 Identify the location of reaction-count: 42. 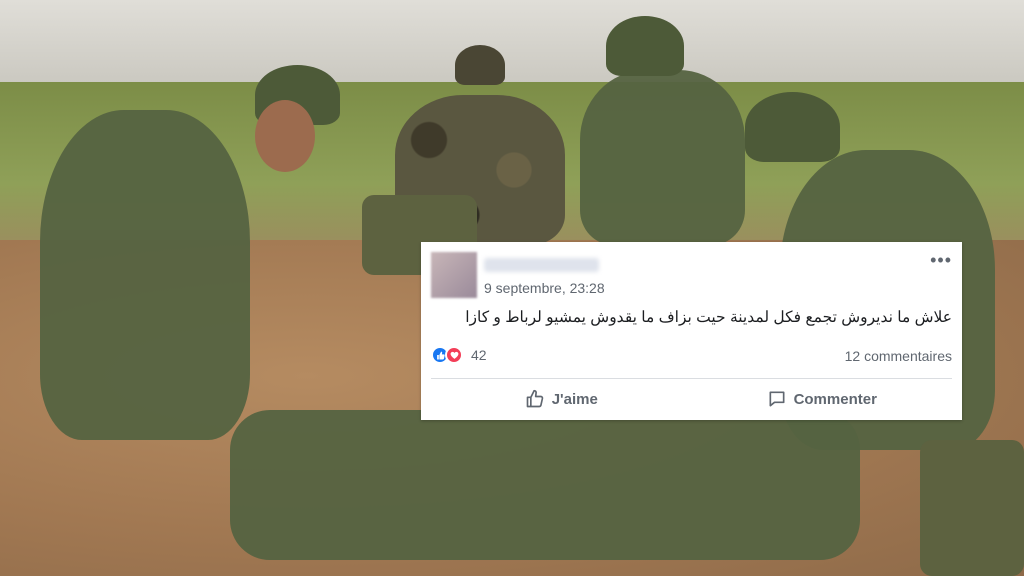
(479, 355).